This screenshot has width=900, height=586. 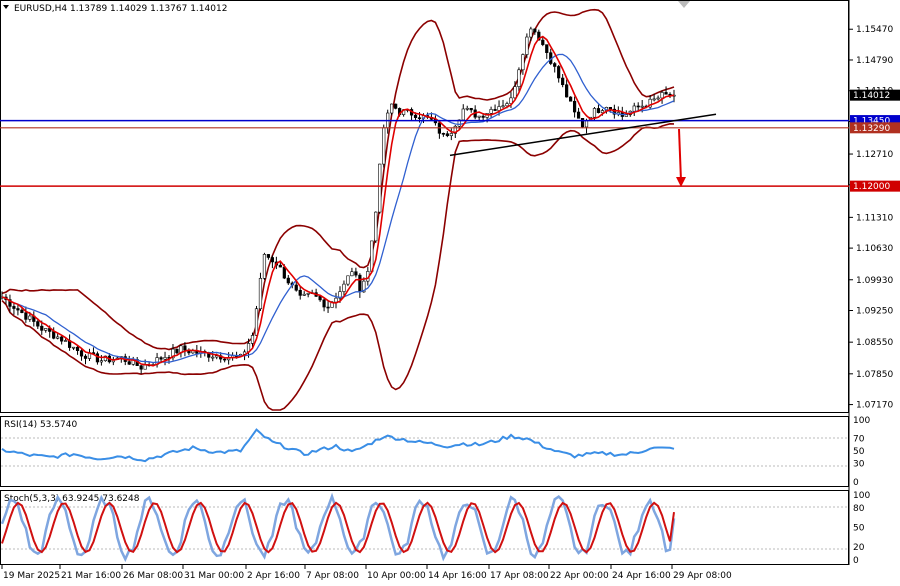 I want to click on price-tick-label: 1.09250, so click(x=874, y=312).